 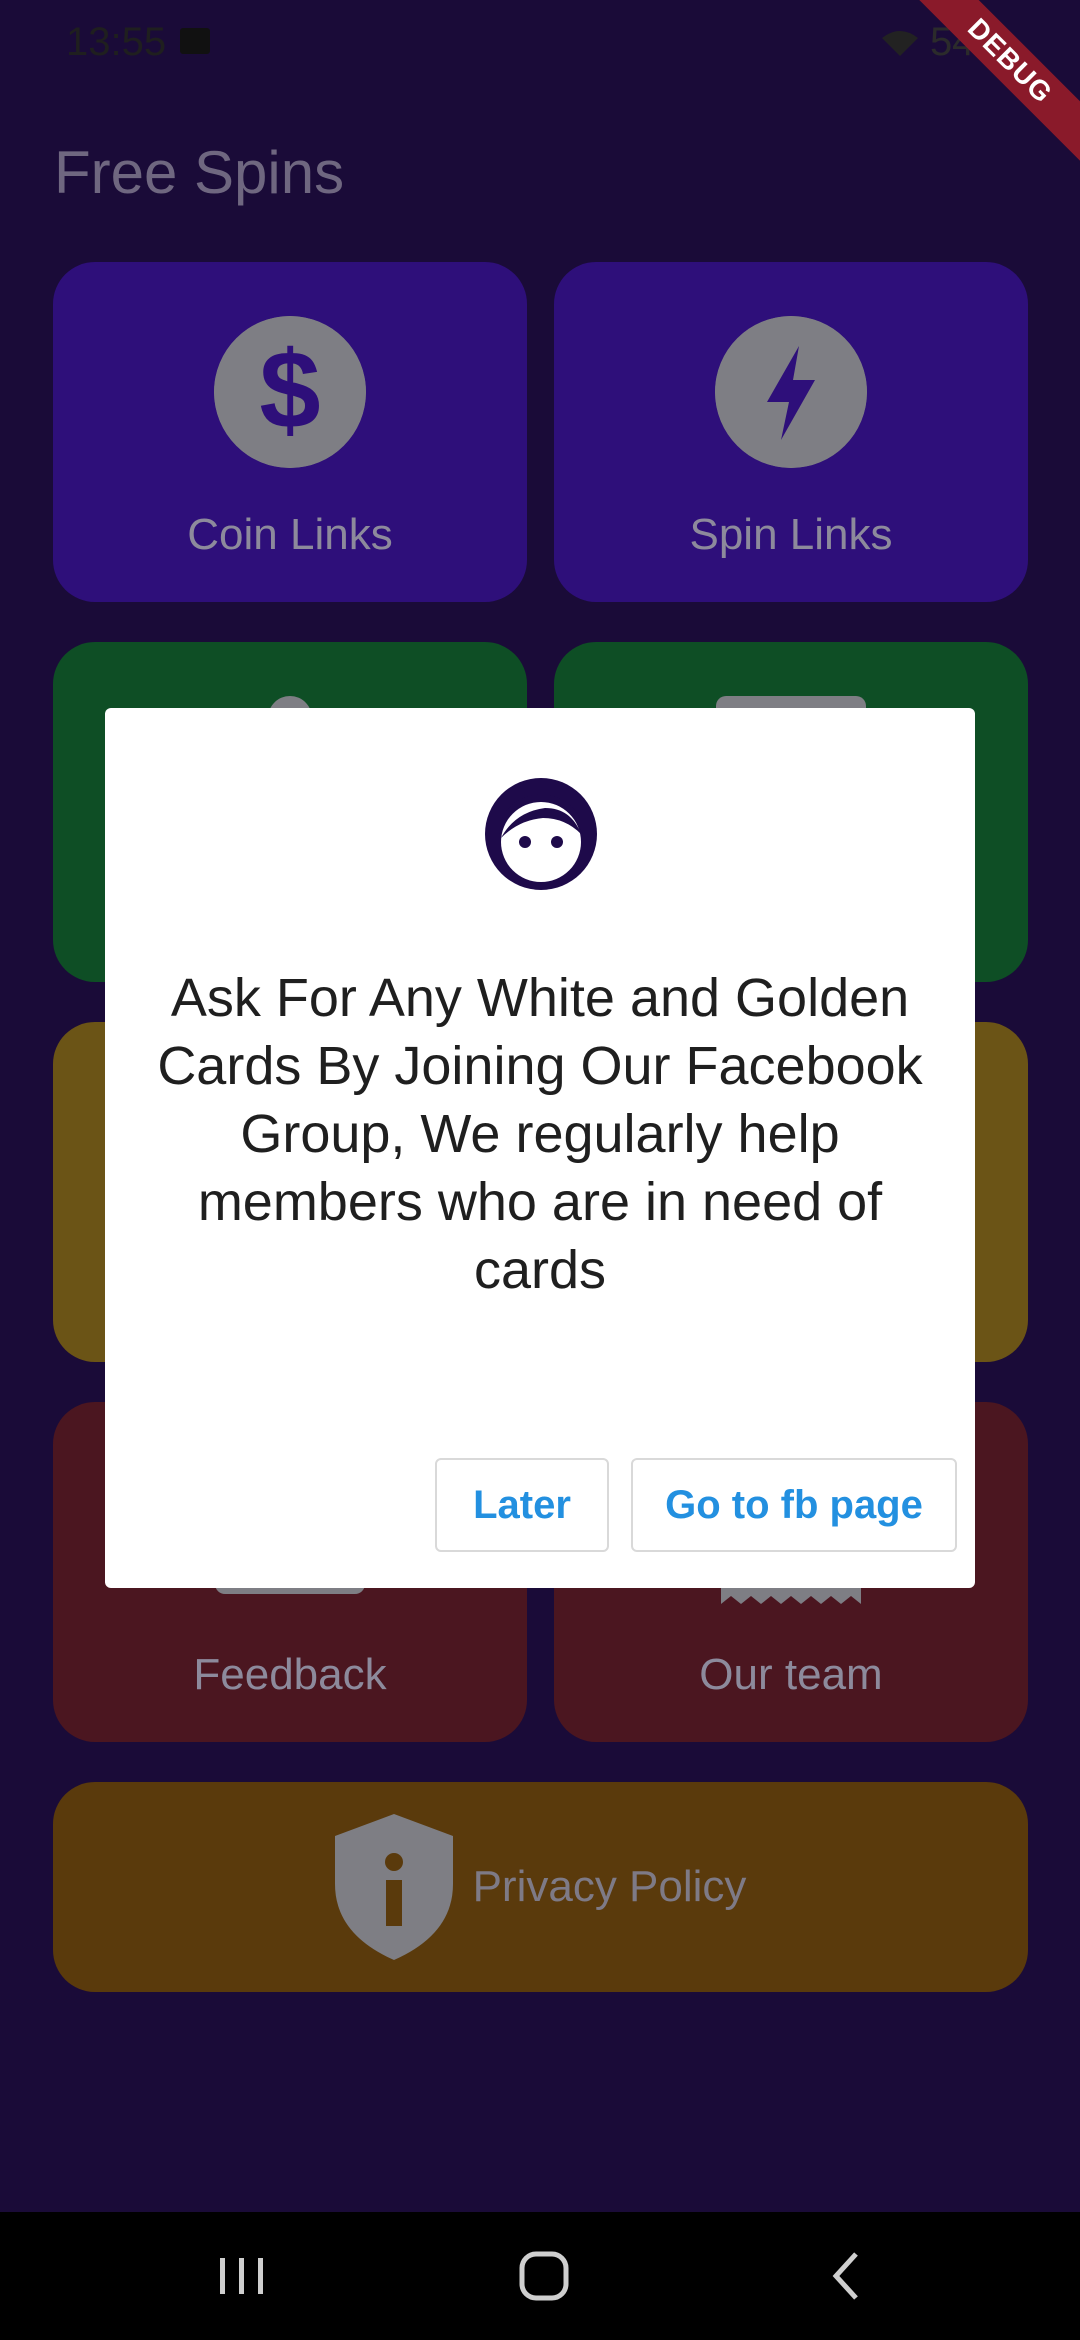 I want to click on privacy-policy-content: Privacy Policy, so click(x=540, y=1887).